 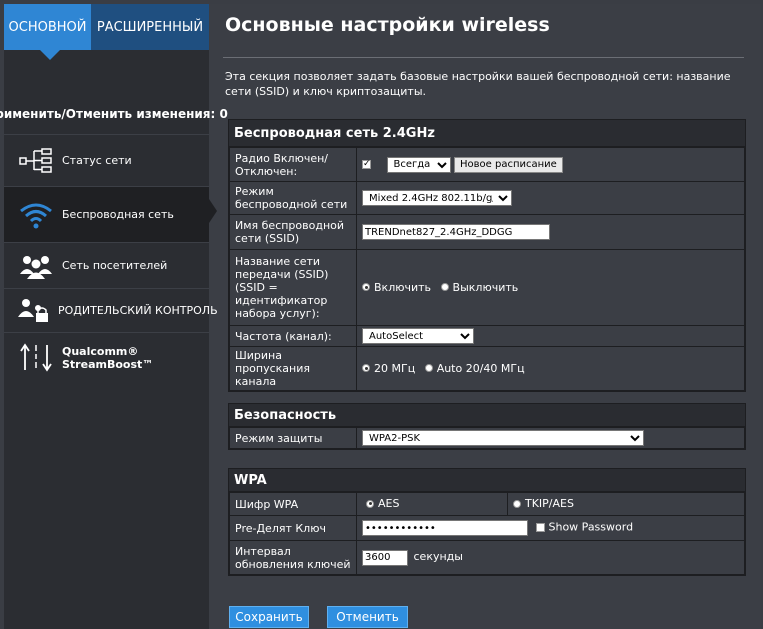 I want to click on radio-label-text: Включить, so click(x=403, y=287).